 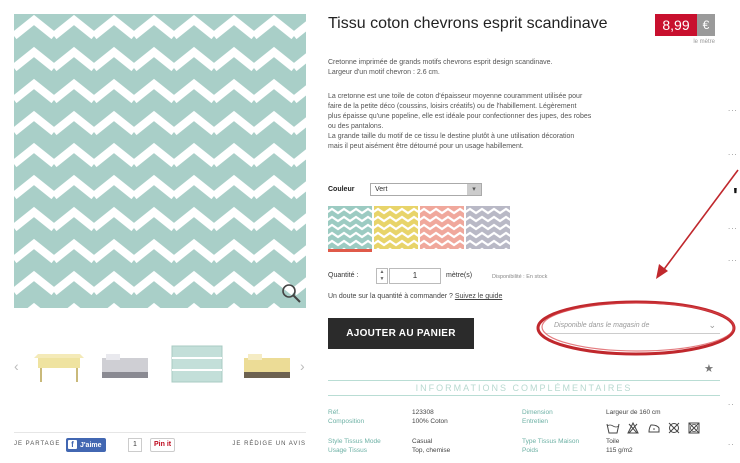 What do you see at coordinates (390, 296) in the screenshot?
I see `quantity-help-text: Un doute sur la quantité à commander ?` at bounding box center [390, 296].